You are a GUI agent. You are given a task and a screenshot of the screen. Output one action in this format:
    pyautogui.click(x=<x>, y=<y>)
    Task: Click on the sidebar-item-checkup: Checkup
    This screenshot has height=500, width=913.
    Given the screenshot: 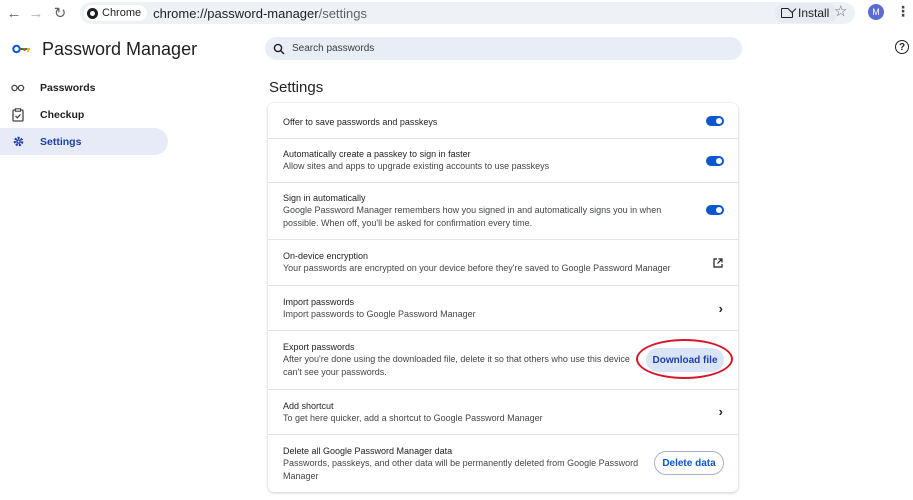 What is the action you would take?
    pyautogui.click(x=84, y=114)
    